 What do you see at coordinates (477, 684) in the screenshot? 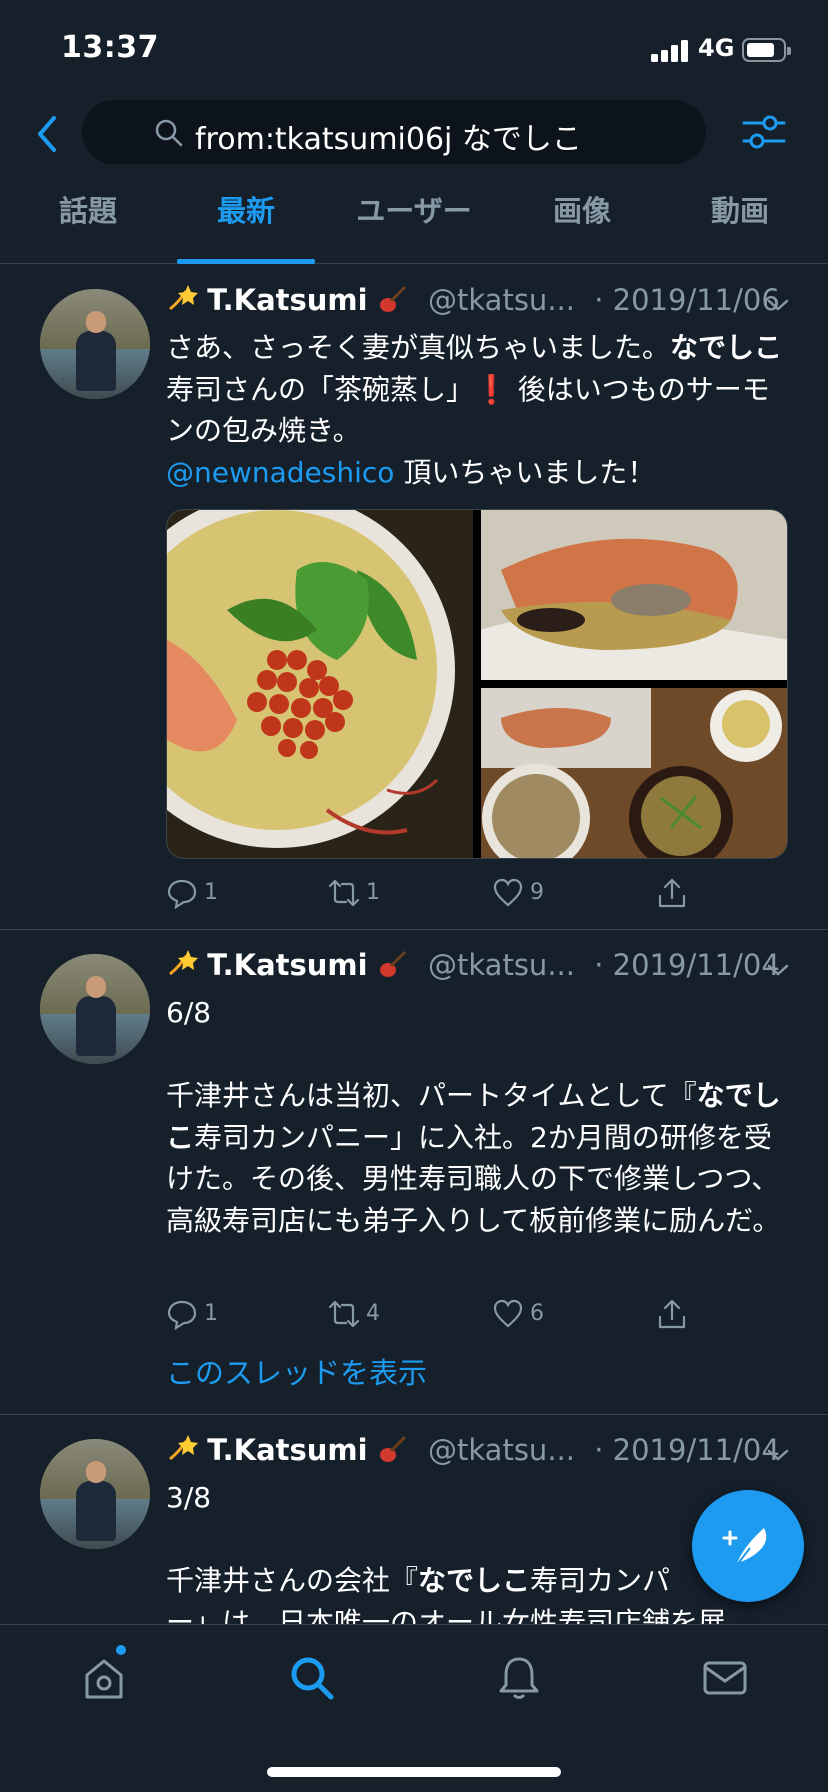
I see `tweet-media-grid` at bounding box center [477, 684].